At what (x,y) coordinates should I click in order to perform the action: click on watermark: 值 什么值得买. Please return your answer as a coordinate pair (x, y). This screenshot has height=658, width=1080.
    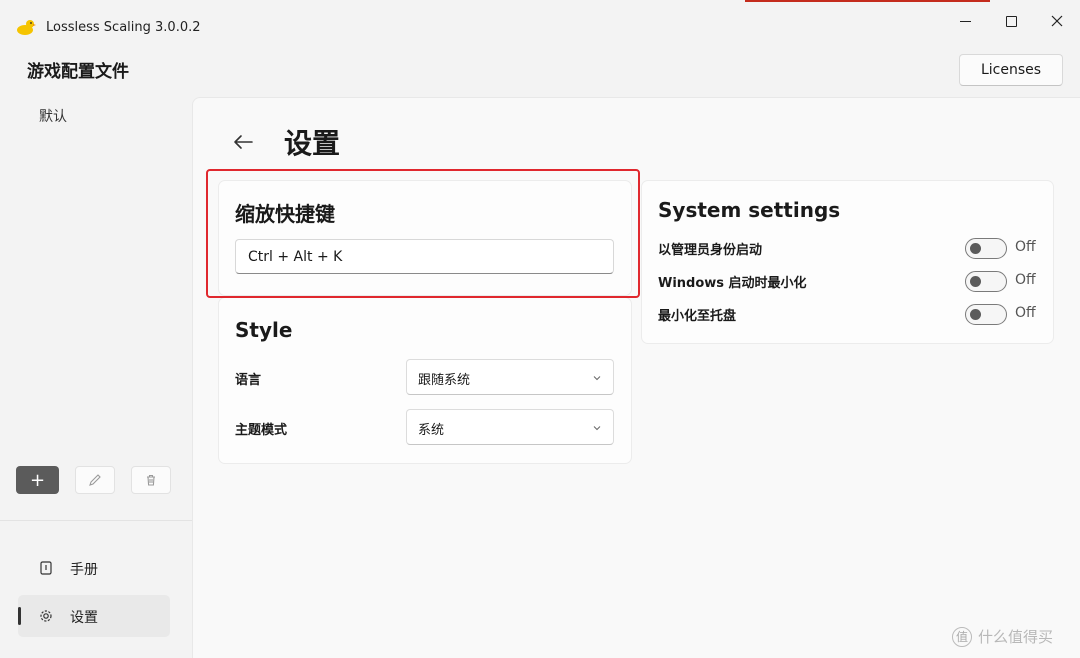
    Looking at the image, I should click on (1002, 636).